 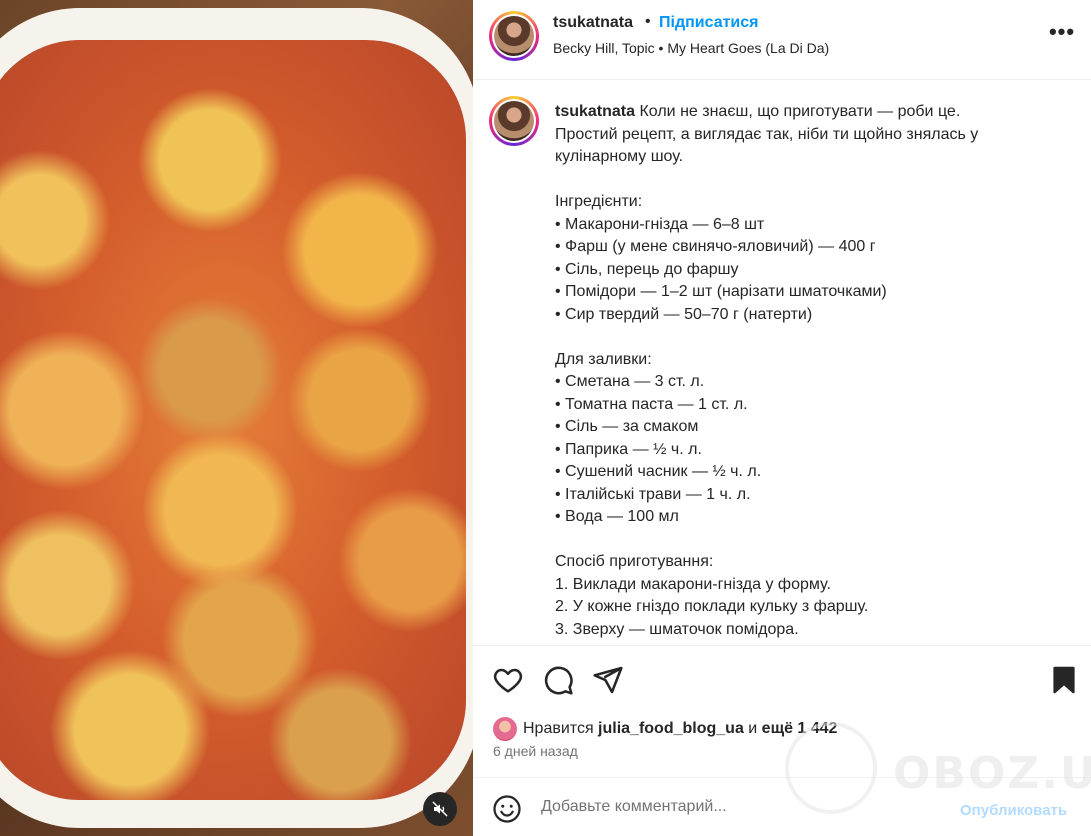 I want to click on more-options-icon: •••, so click(x=1062, y=36).